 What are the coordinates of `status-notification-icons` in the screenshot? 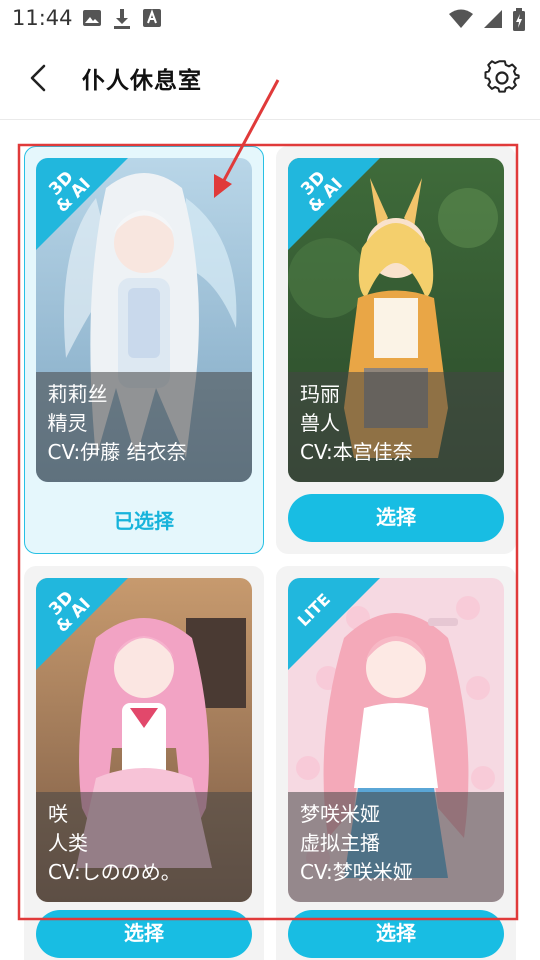 It's located at (122, 19).